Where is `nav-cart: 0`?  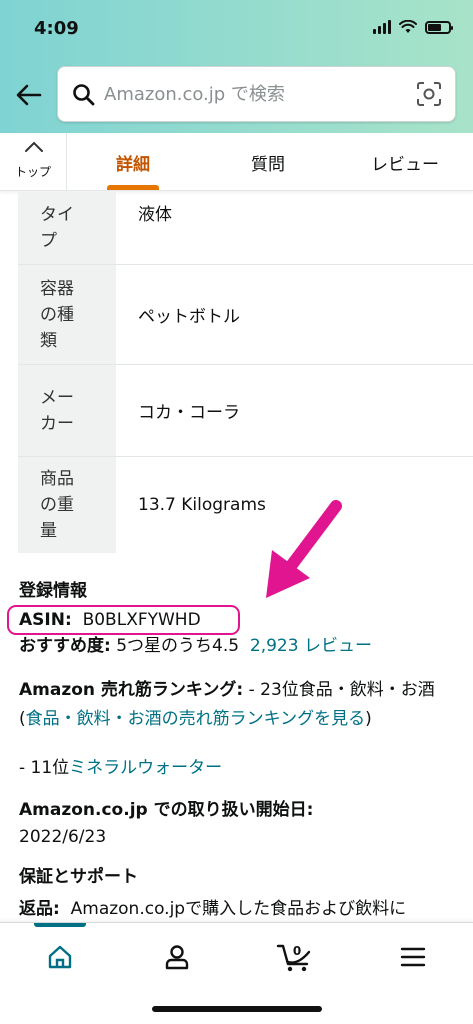 nav-cart: 0 is located at coordinates (296, 957).